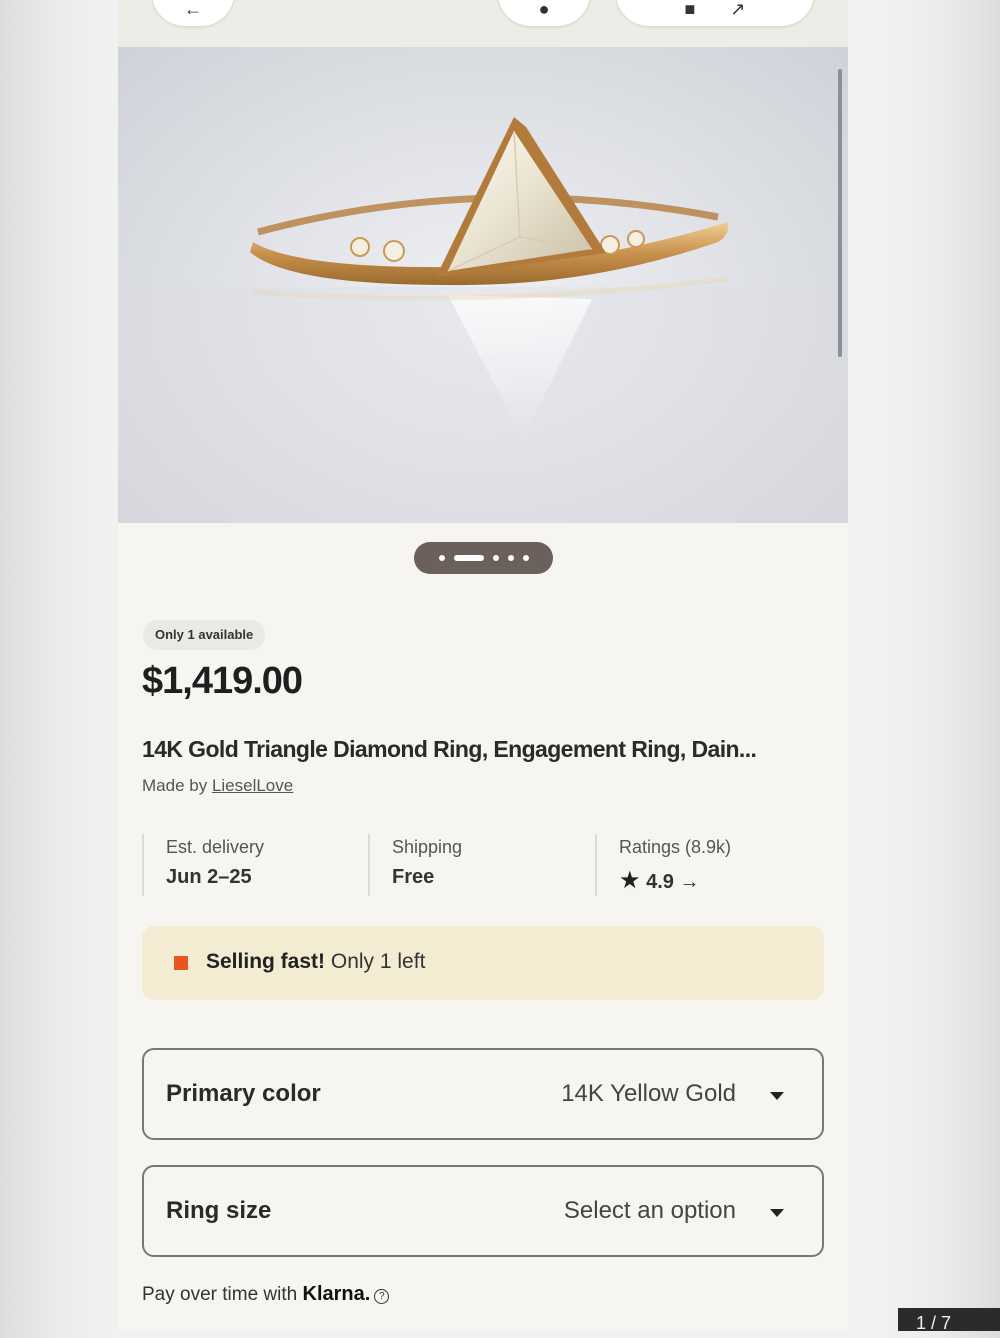 Image resolution: width=1000 pixels, height=1338 pixels. Describe the element at coordinates (630, 880) in the screenshot. I see `star-icon: ★` at that location.